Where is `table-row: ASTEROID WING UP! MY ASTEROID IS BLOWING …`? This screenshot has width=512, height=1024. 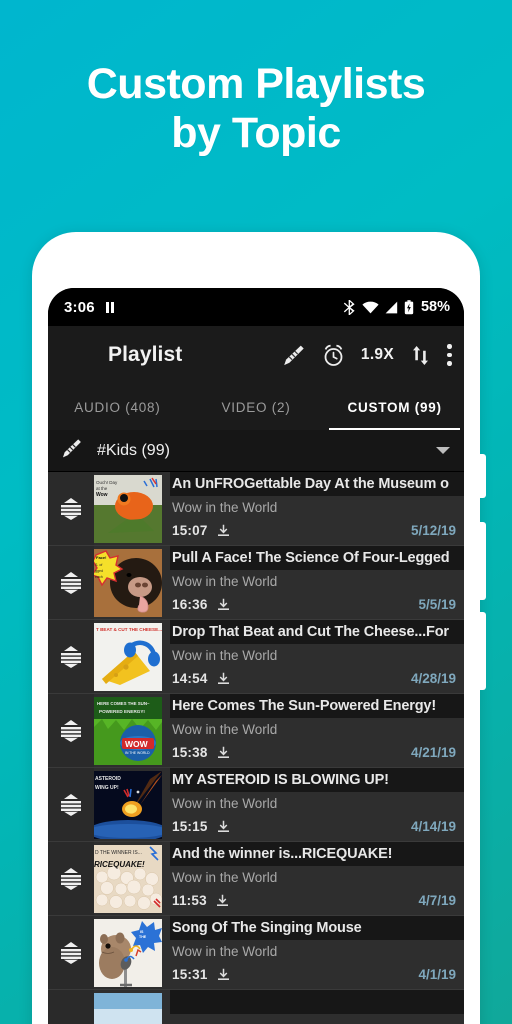 table-row: ASTEROID WING UP! MY ASTEROID IS BLOWING … is located at coordinates (256, 805).